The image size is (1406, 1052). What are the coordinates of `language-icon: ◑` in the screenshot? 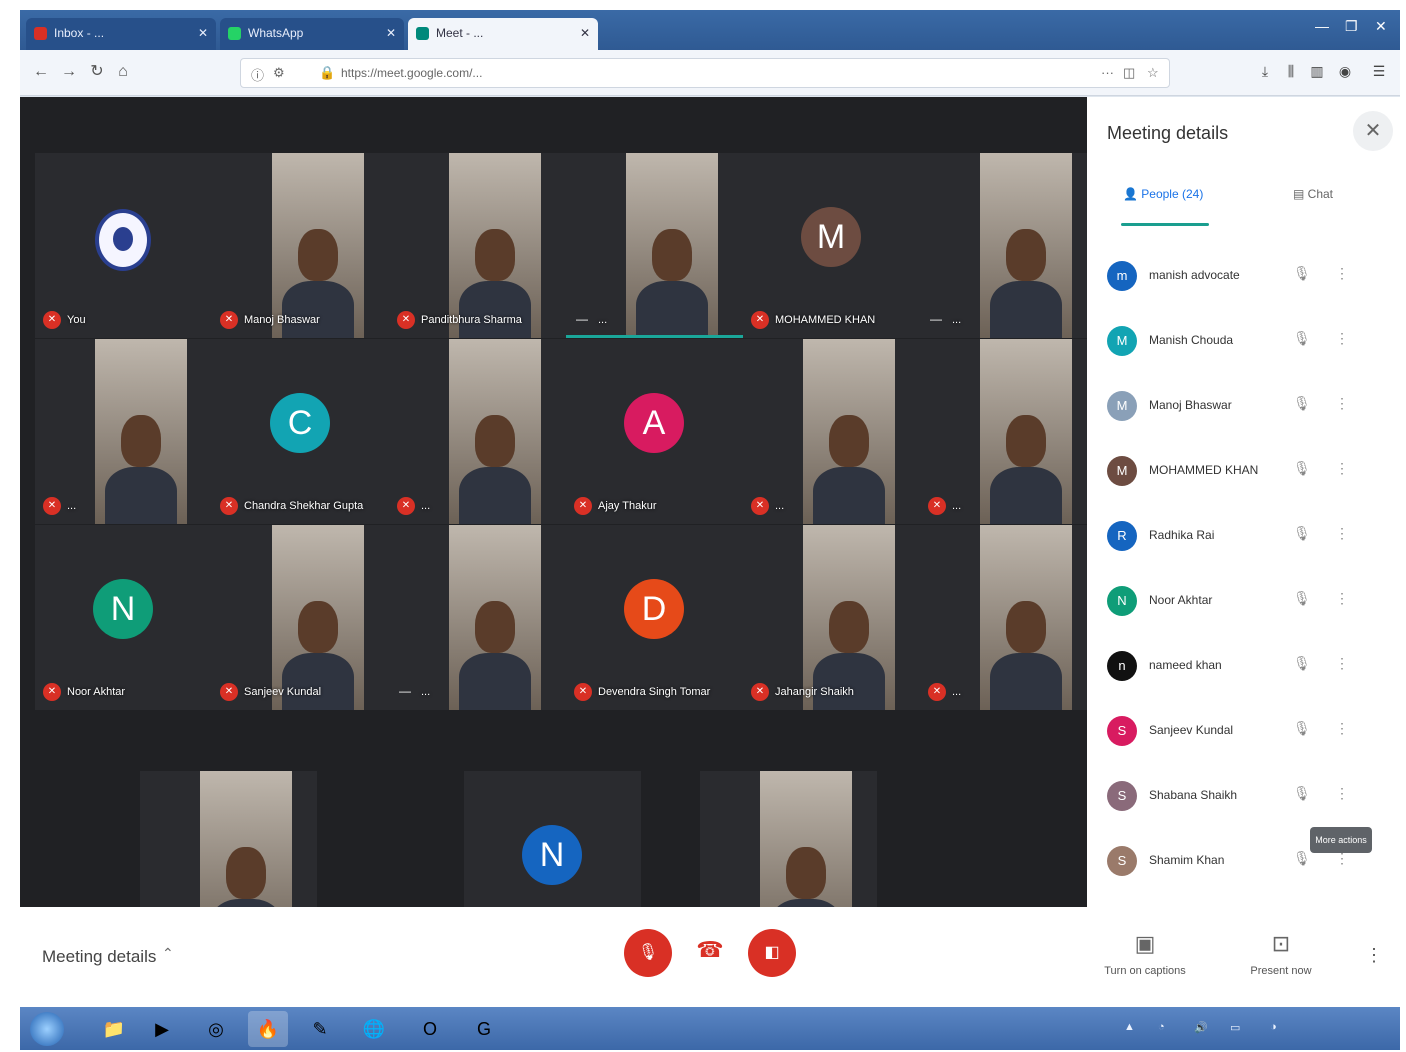 It's located at (1273, 1027).